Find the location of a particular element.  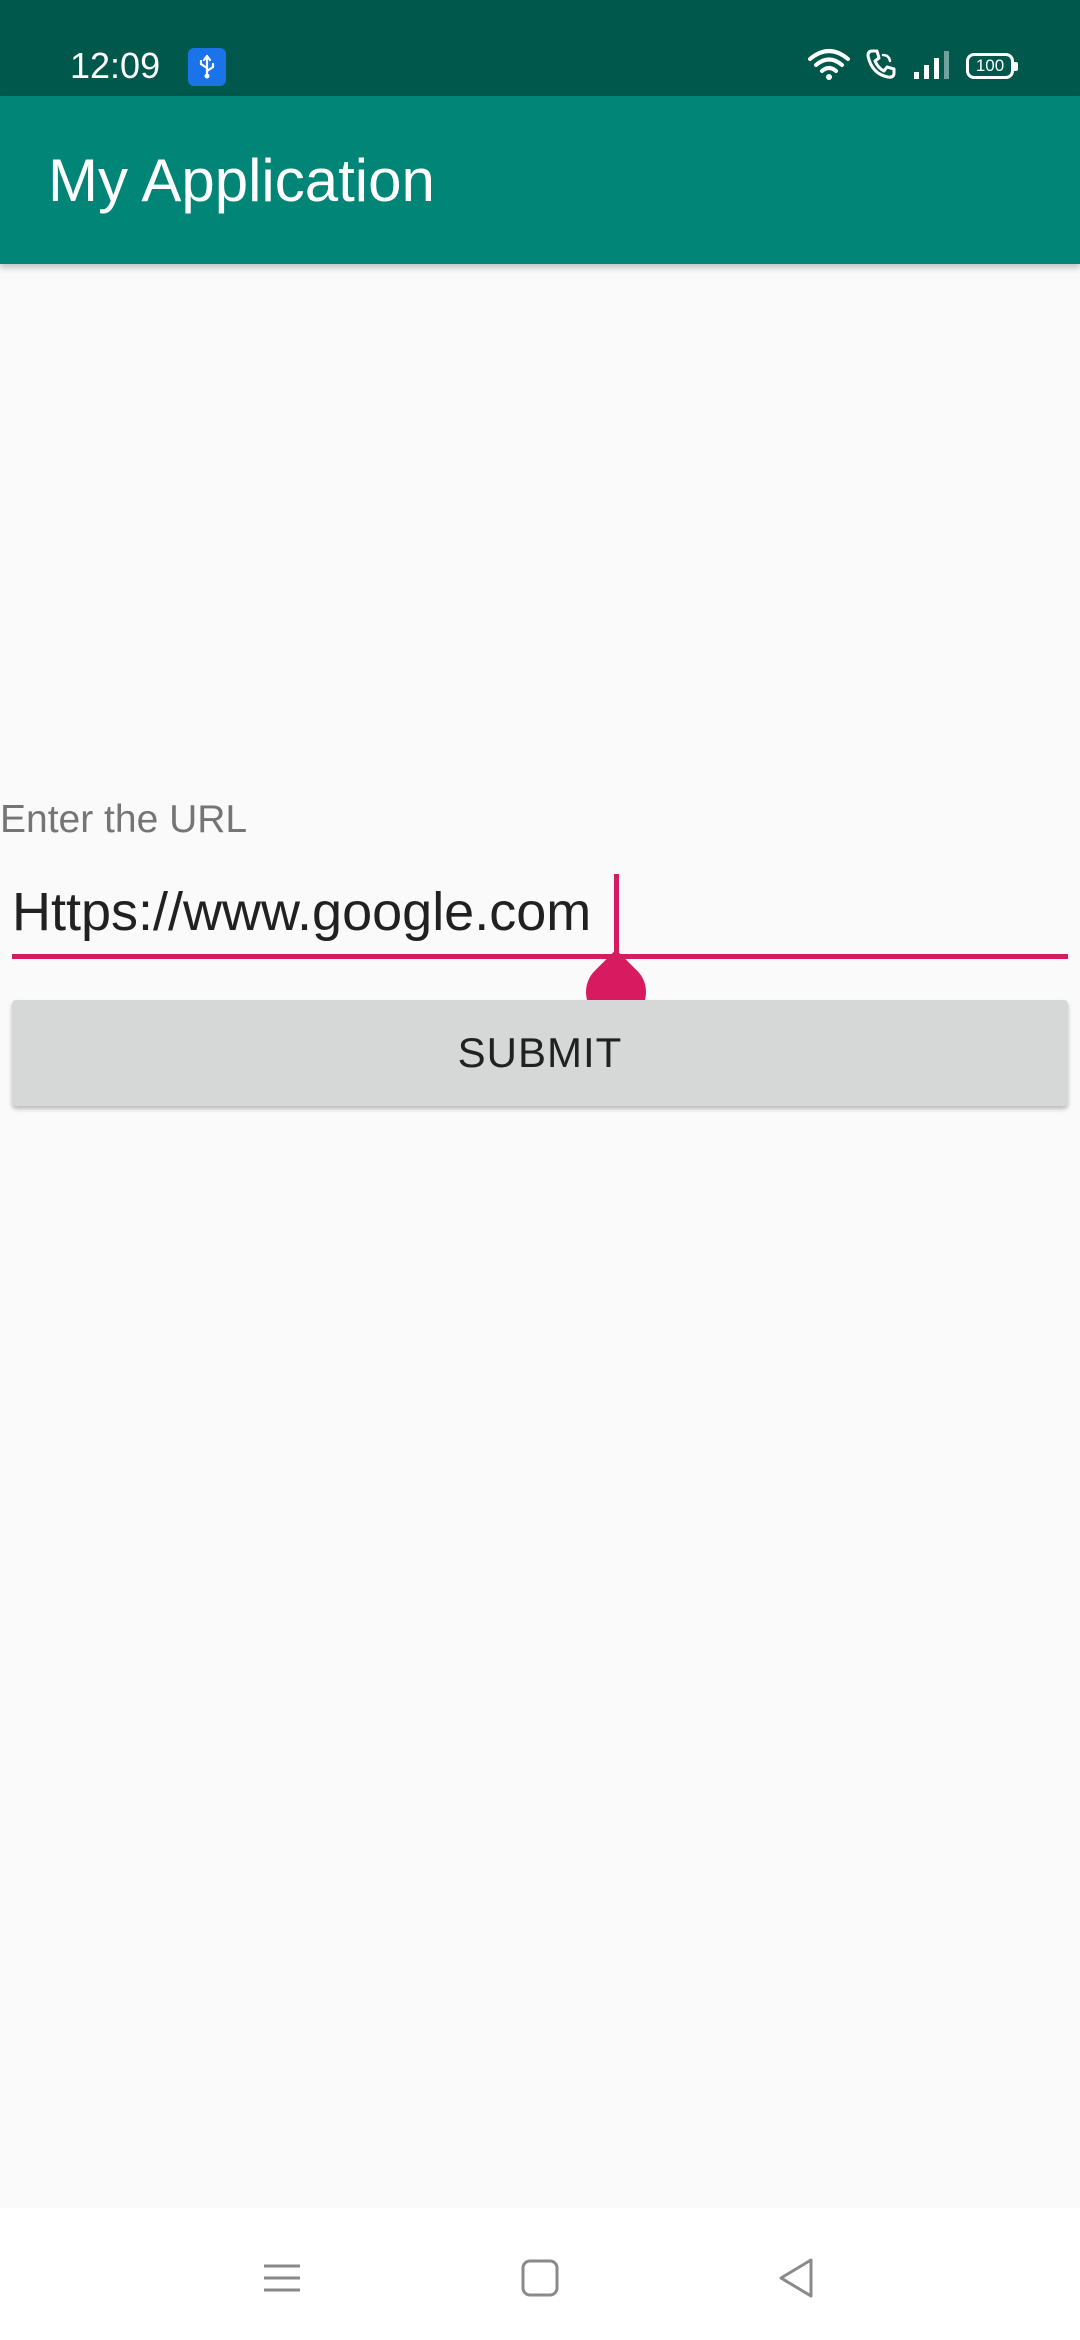

submit-button: SUBMIT is located at coordinates (540, 1053).